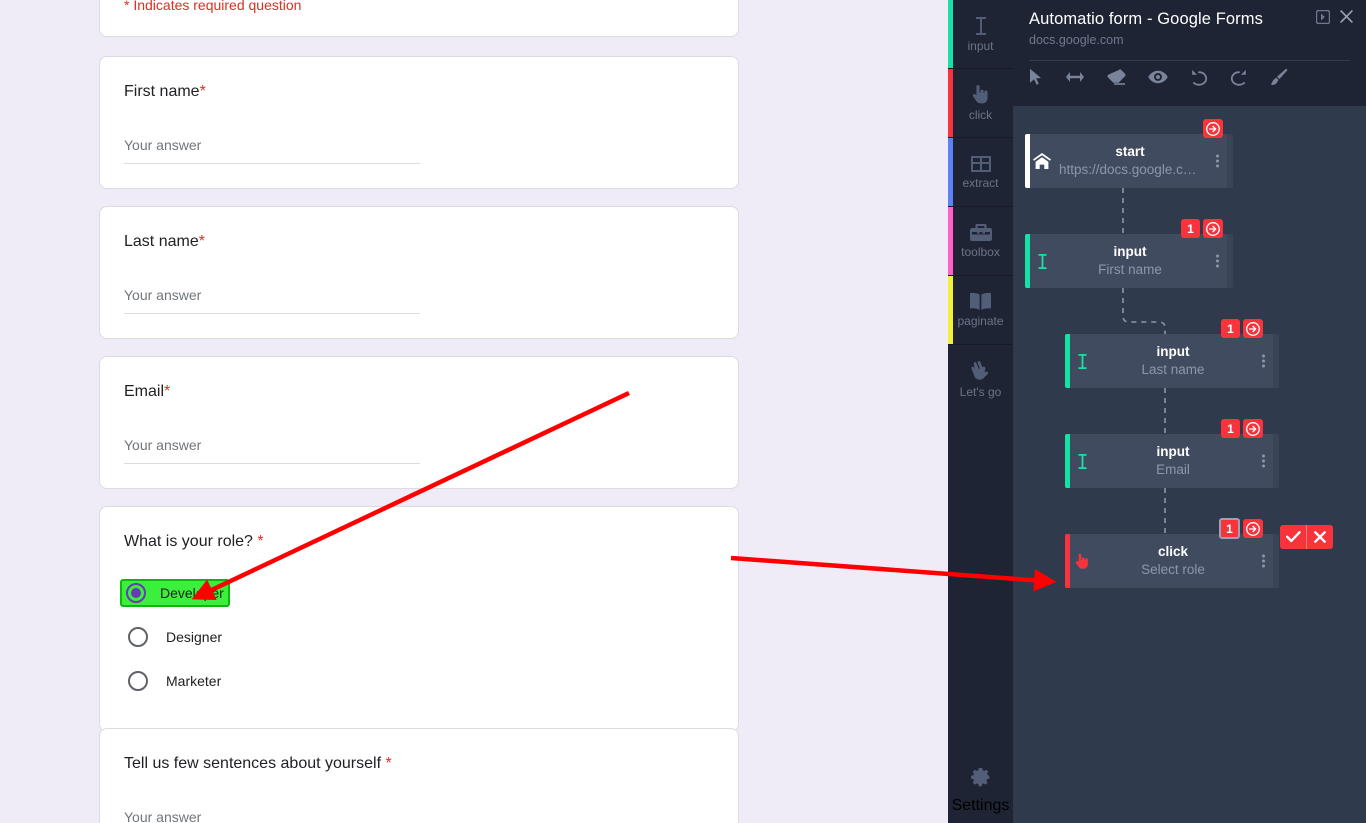  I want to click on node-title: input, so click(1130, 251).